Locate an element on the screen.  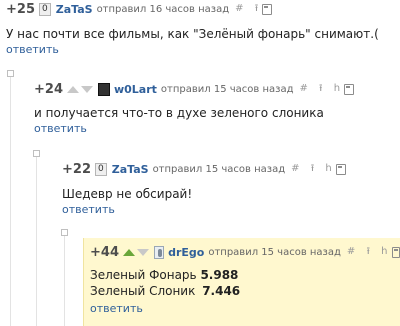
comment-score: +25 is located at coordinates (20, 9).